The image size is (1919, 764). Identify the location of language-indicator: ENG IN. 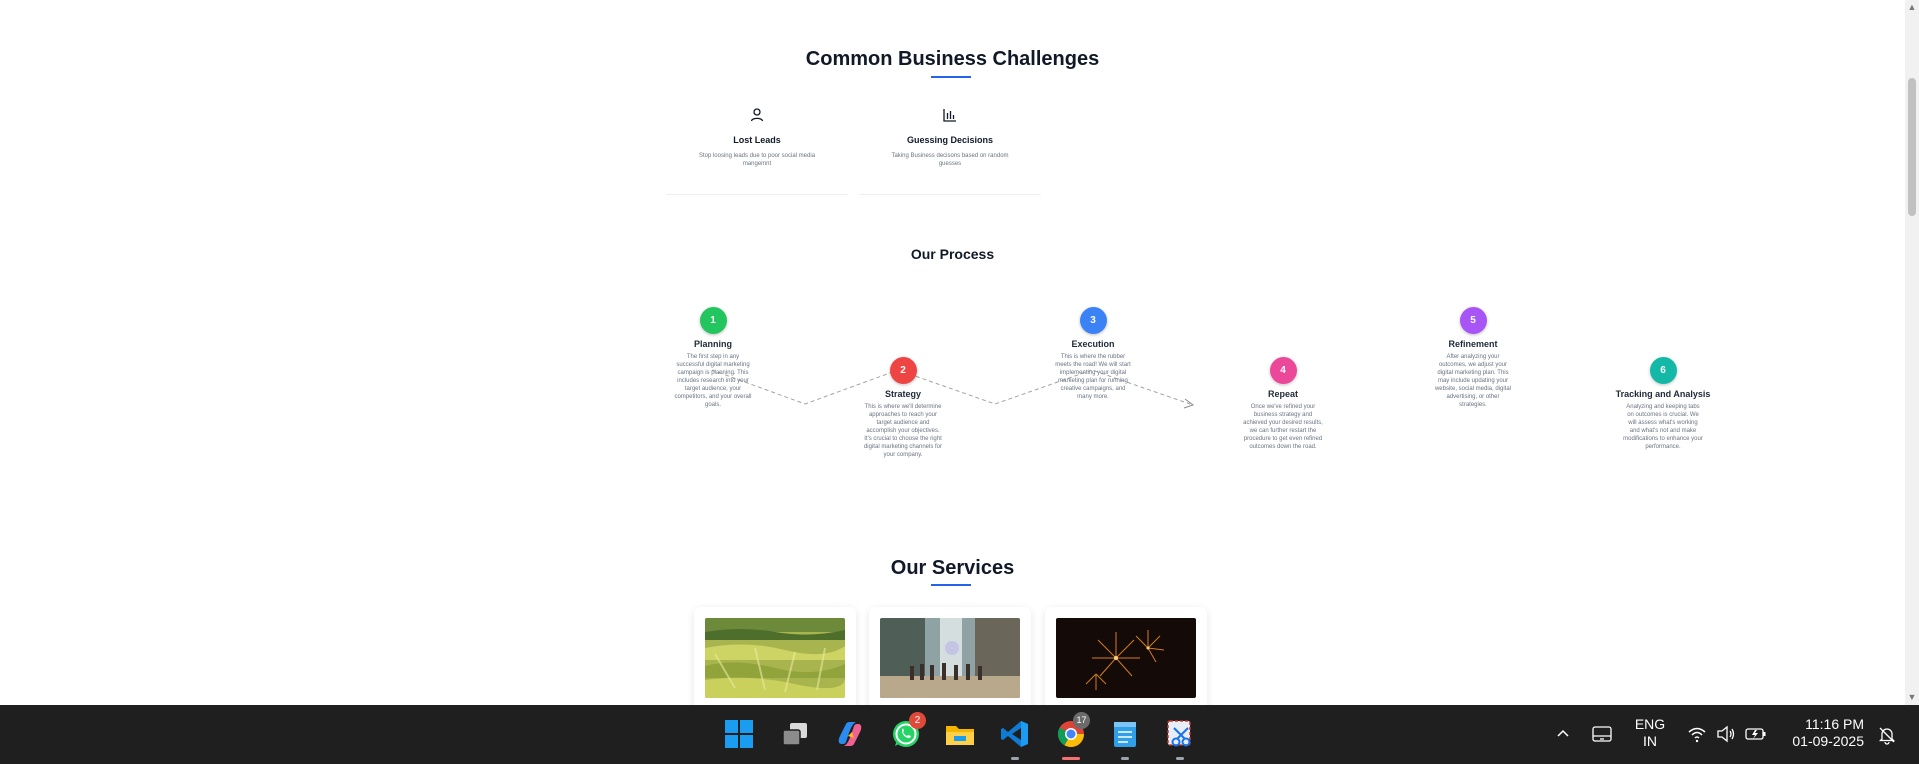
(1650, 733).